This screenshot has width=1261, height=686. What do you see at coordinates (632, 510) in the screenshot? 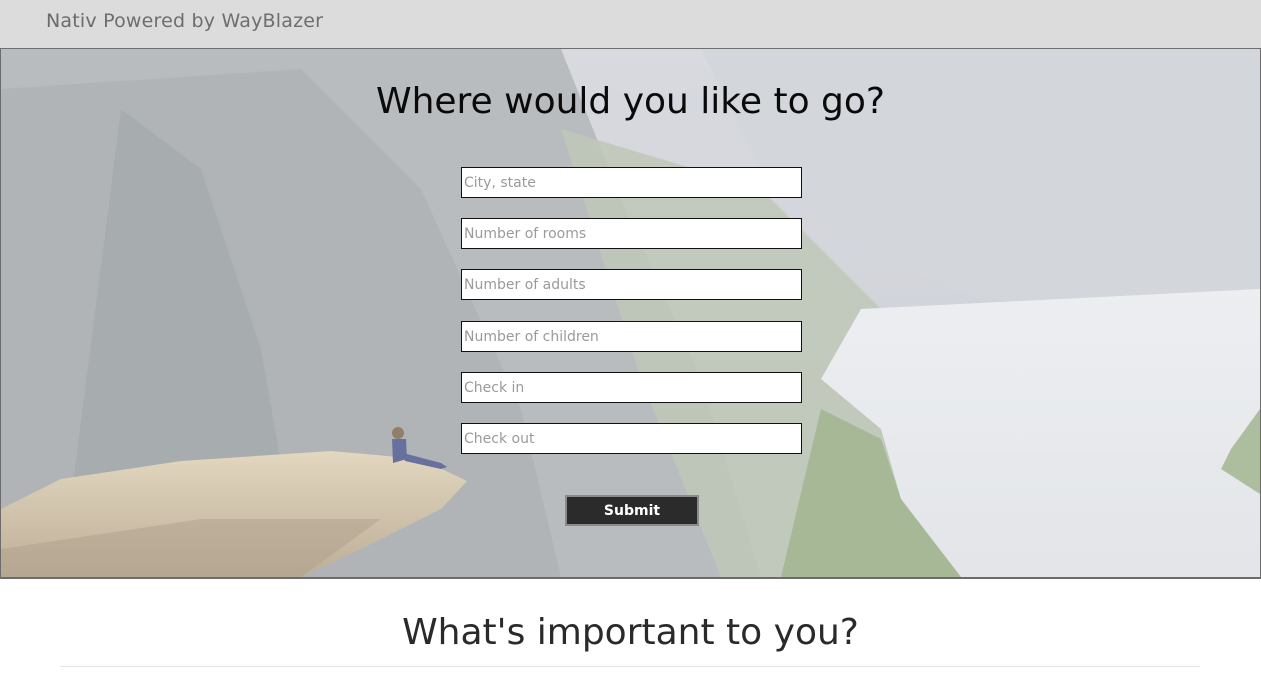
I see `submit-button: Submit` at bounding box center [632, 510].